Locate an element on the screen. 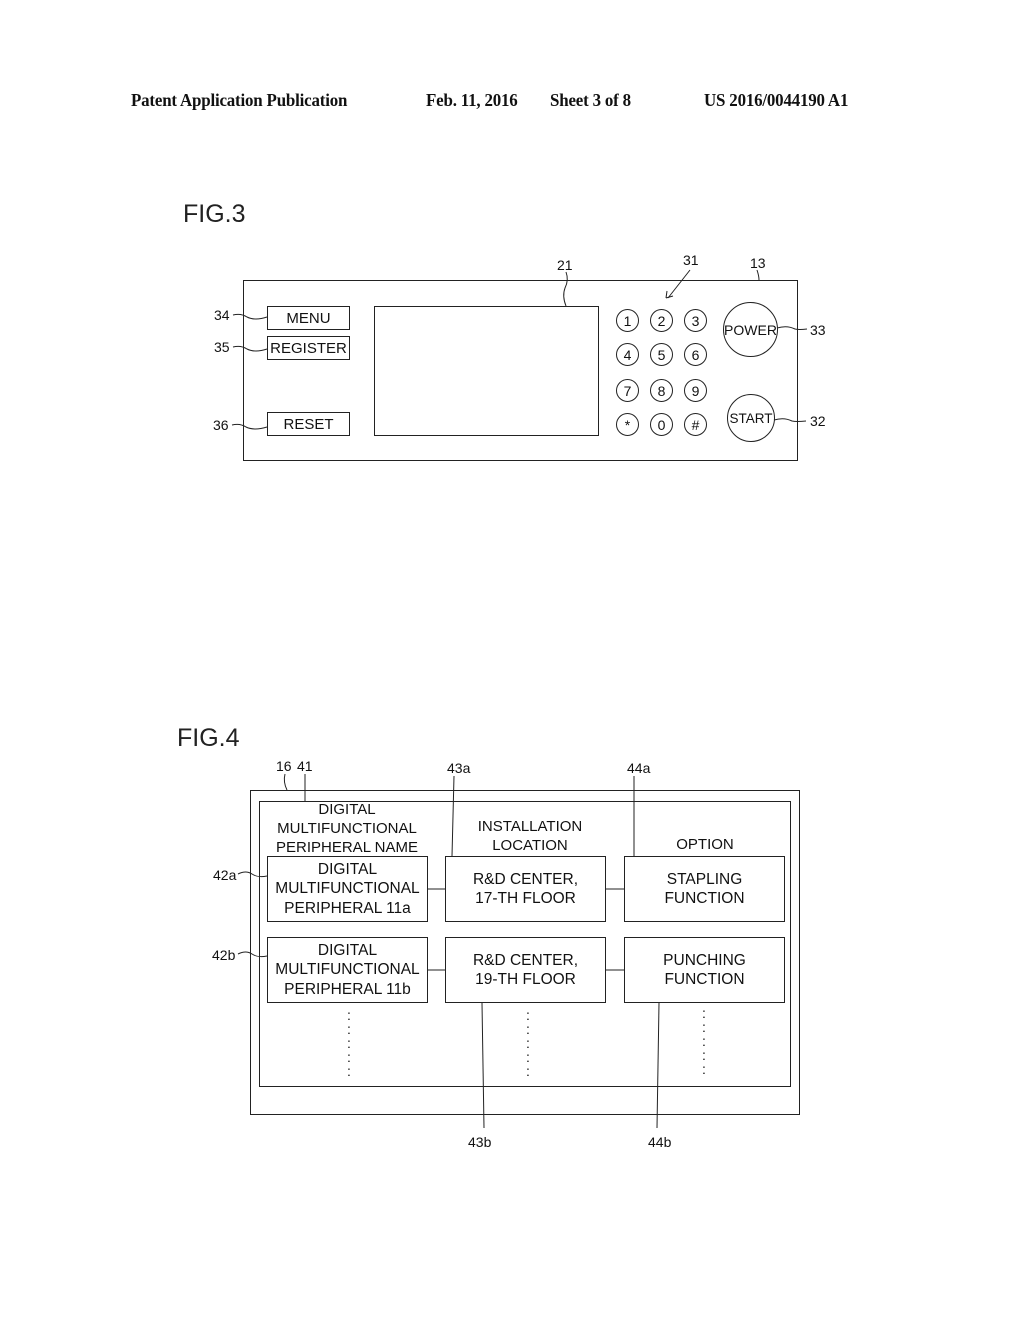 The width and height of the screenshot is (1024, 1320). column-header-name: DIGITAL MULTIFUNCTIONAL PERIPHERAL NAME is located at coordinates (347, 828).